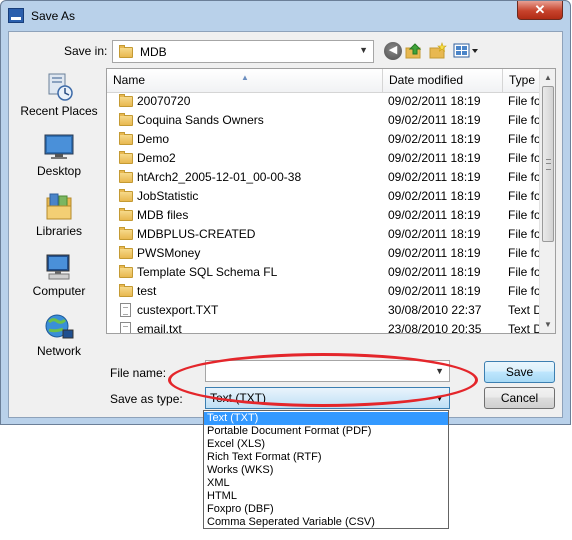  I want to click on place-label: Libraries, so click(59, 231).